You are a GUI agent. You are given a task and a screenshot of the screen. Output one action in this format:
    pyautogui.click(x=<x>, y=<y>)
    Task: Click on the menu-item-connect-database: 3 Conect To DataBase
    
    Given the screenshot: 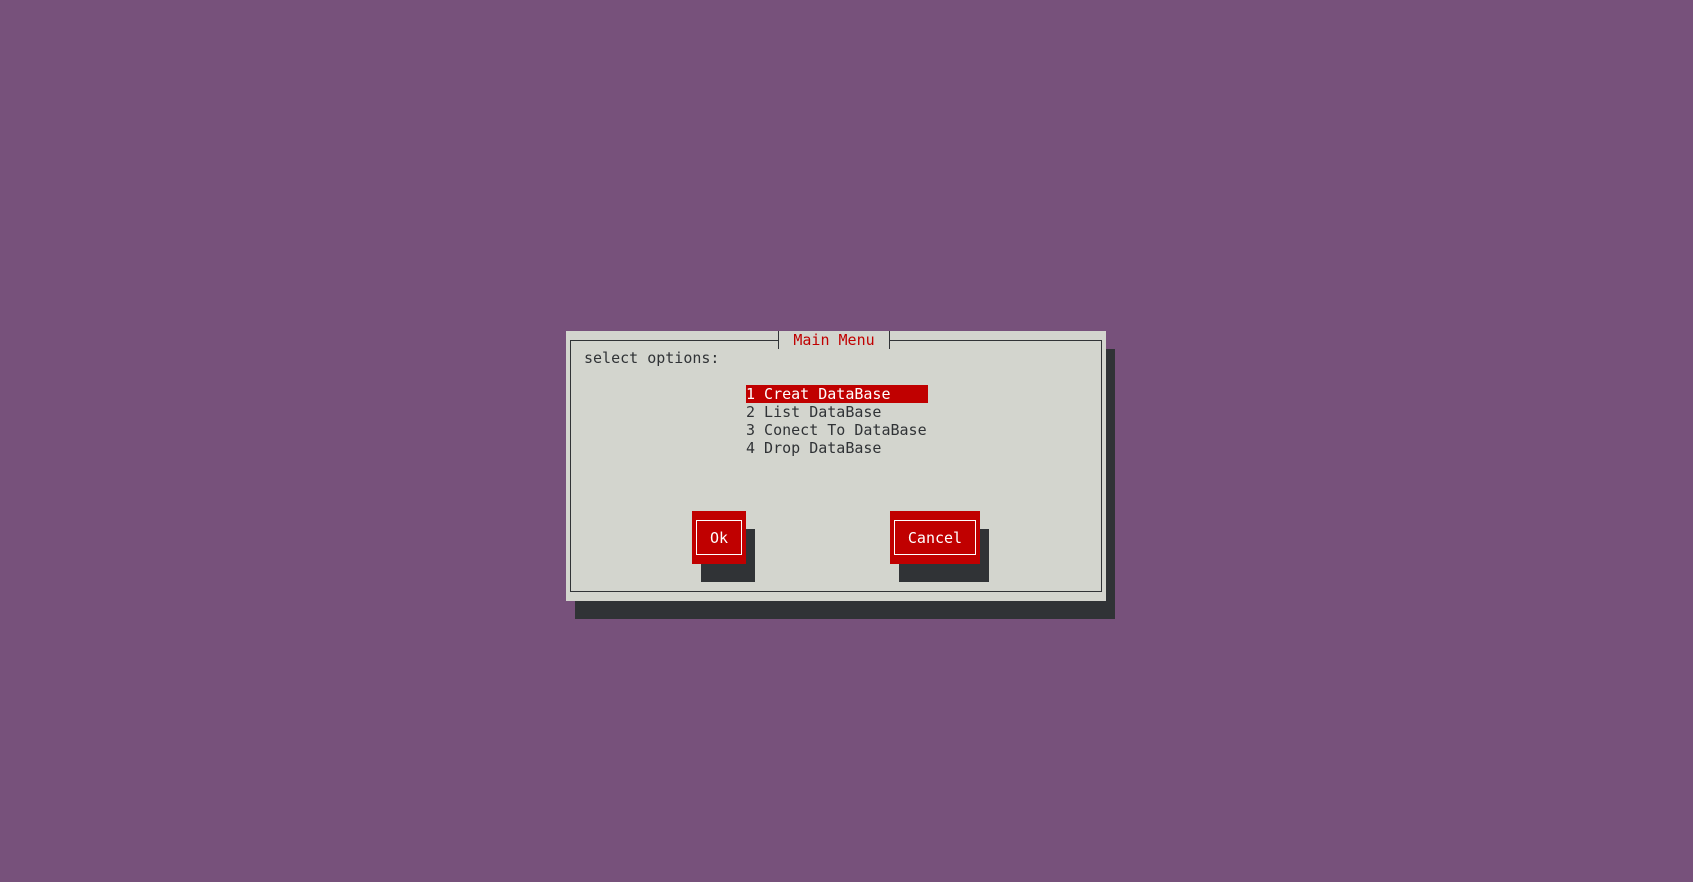 What is the action you would take?
    pyautogui.click(x=837, y=430)
    